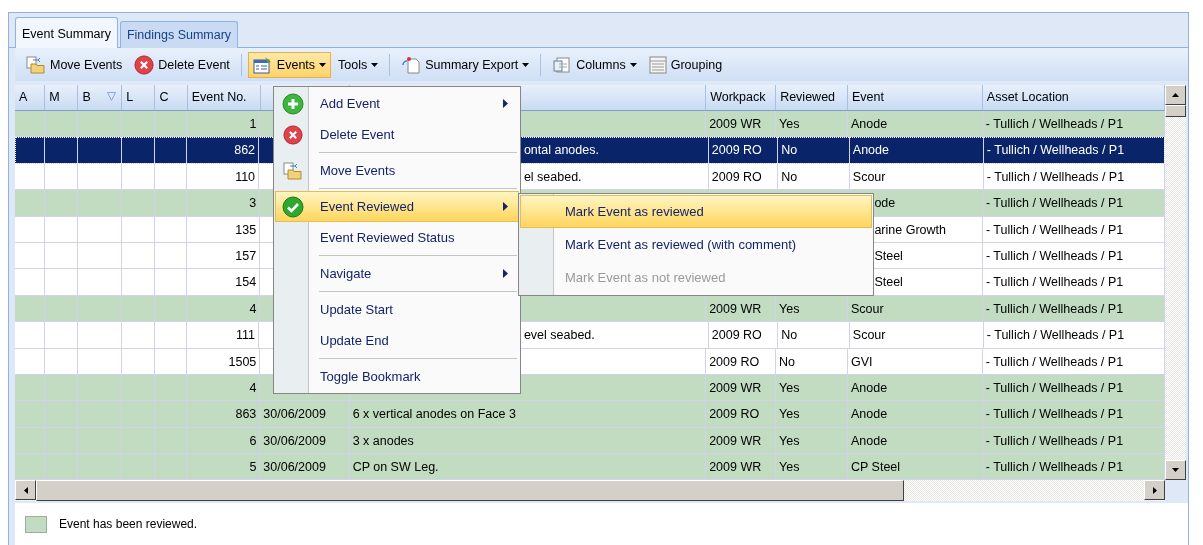 The image size is (1203, 545). Describe the element at coordinates (383, 440) in the screenshot. I see `table-cell: 3 x anodes` at that location.